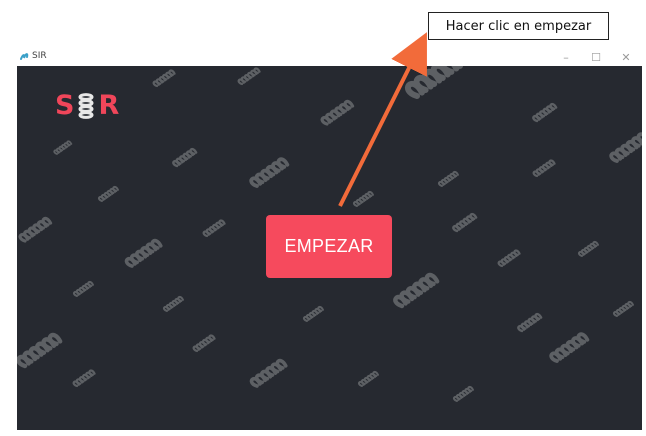 Image resolution: width=646 pixels, height=436 pixels. I want to click on instruction-callout: Hacer clic en empezar, so click(518, 26).